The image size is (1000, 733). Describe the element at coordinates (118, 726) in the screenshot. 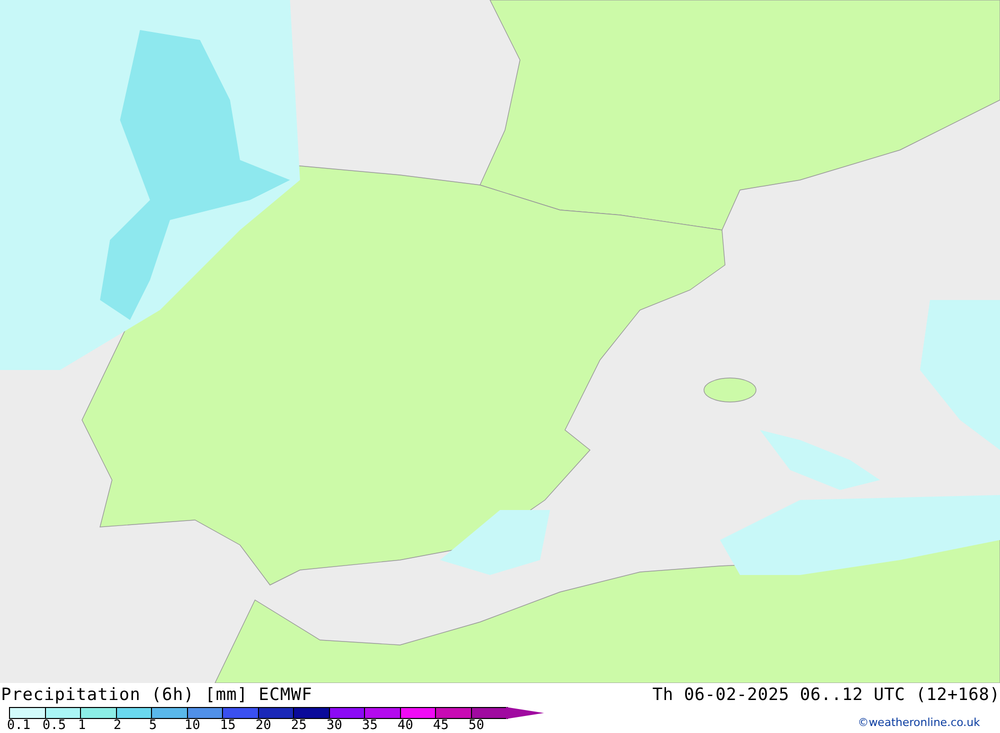

I see `legend-label: 2` at that location.